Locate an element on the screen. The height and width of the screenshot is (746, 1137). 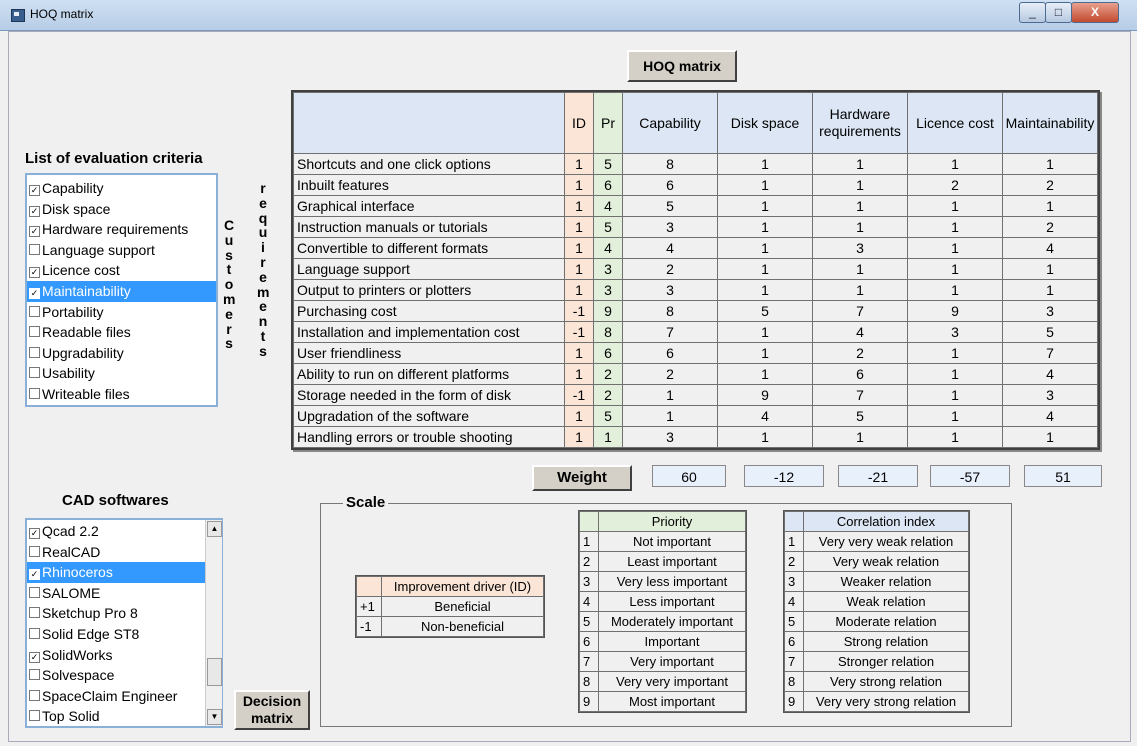
criteria-item: ✓ Capability is located at coordinates (121, 188).